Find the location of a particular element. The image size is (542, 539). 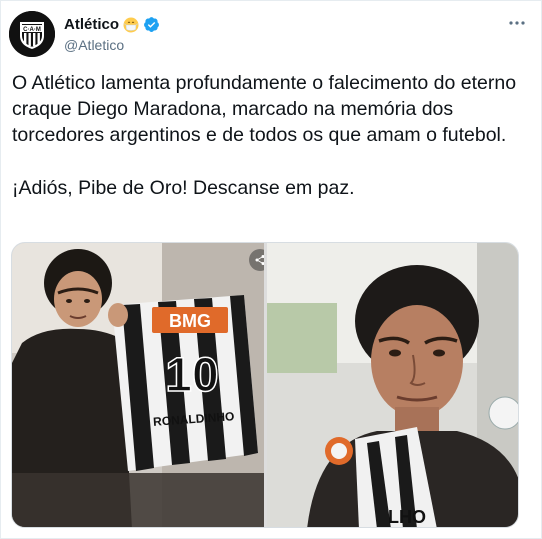

name-row: Atlético is located at coordinates (112, 24).